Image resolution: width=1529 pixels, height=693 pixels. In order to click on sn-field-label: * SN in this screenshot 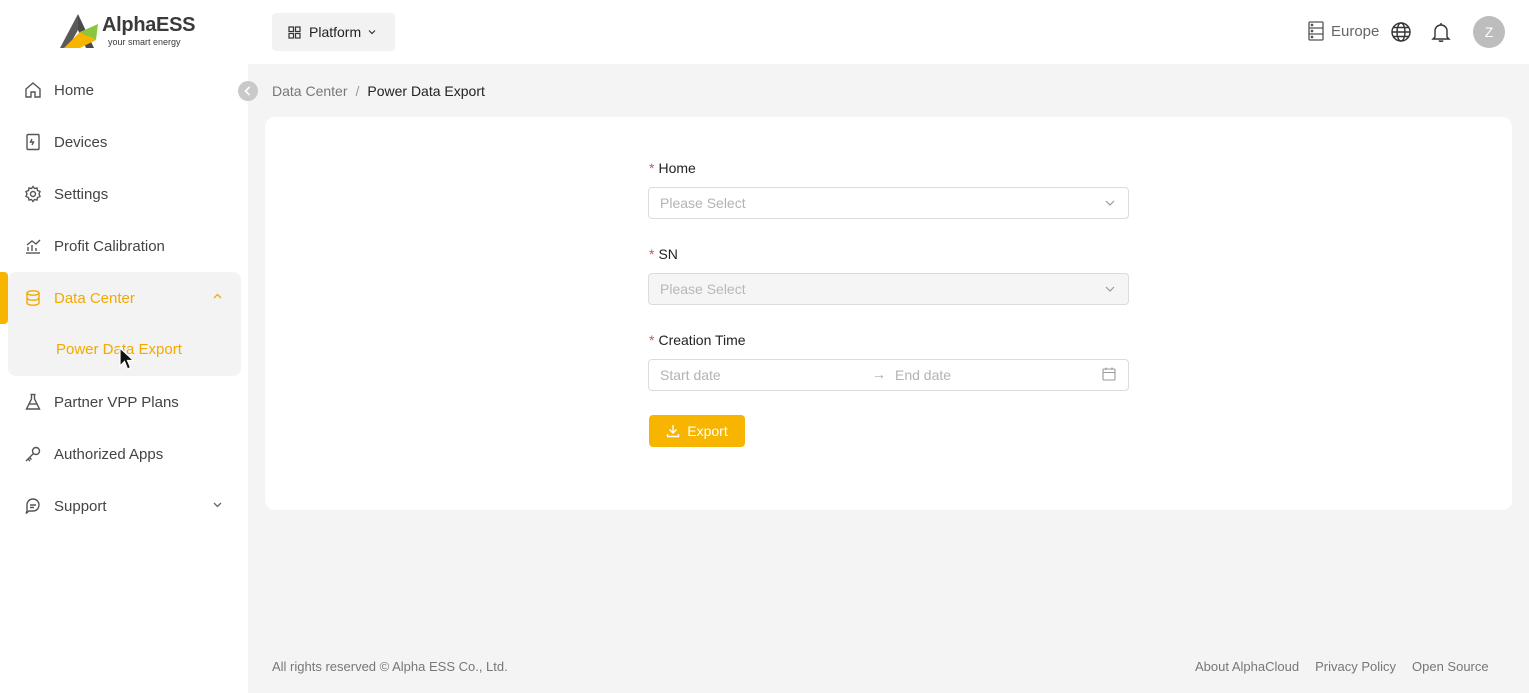, I will do `click(663, 254)`.